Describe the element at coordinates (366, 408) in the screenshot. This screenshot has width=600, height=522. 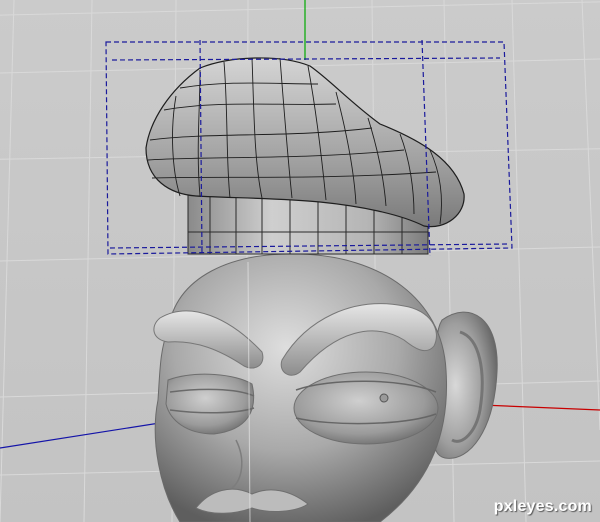
I see `right-eye` at that location.